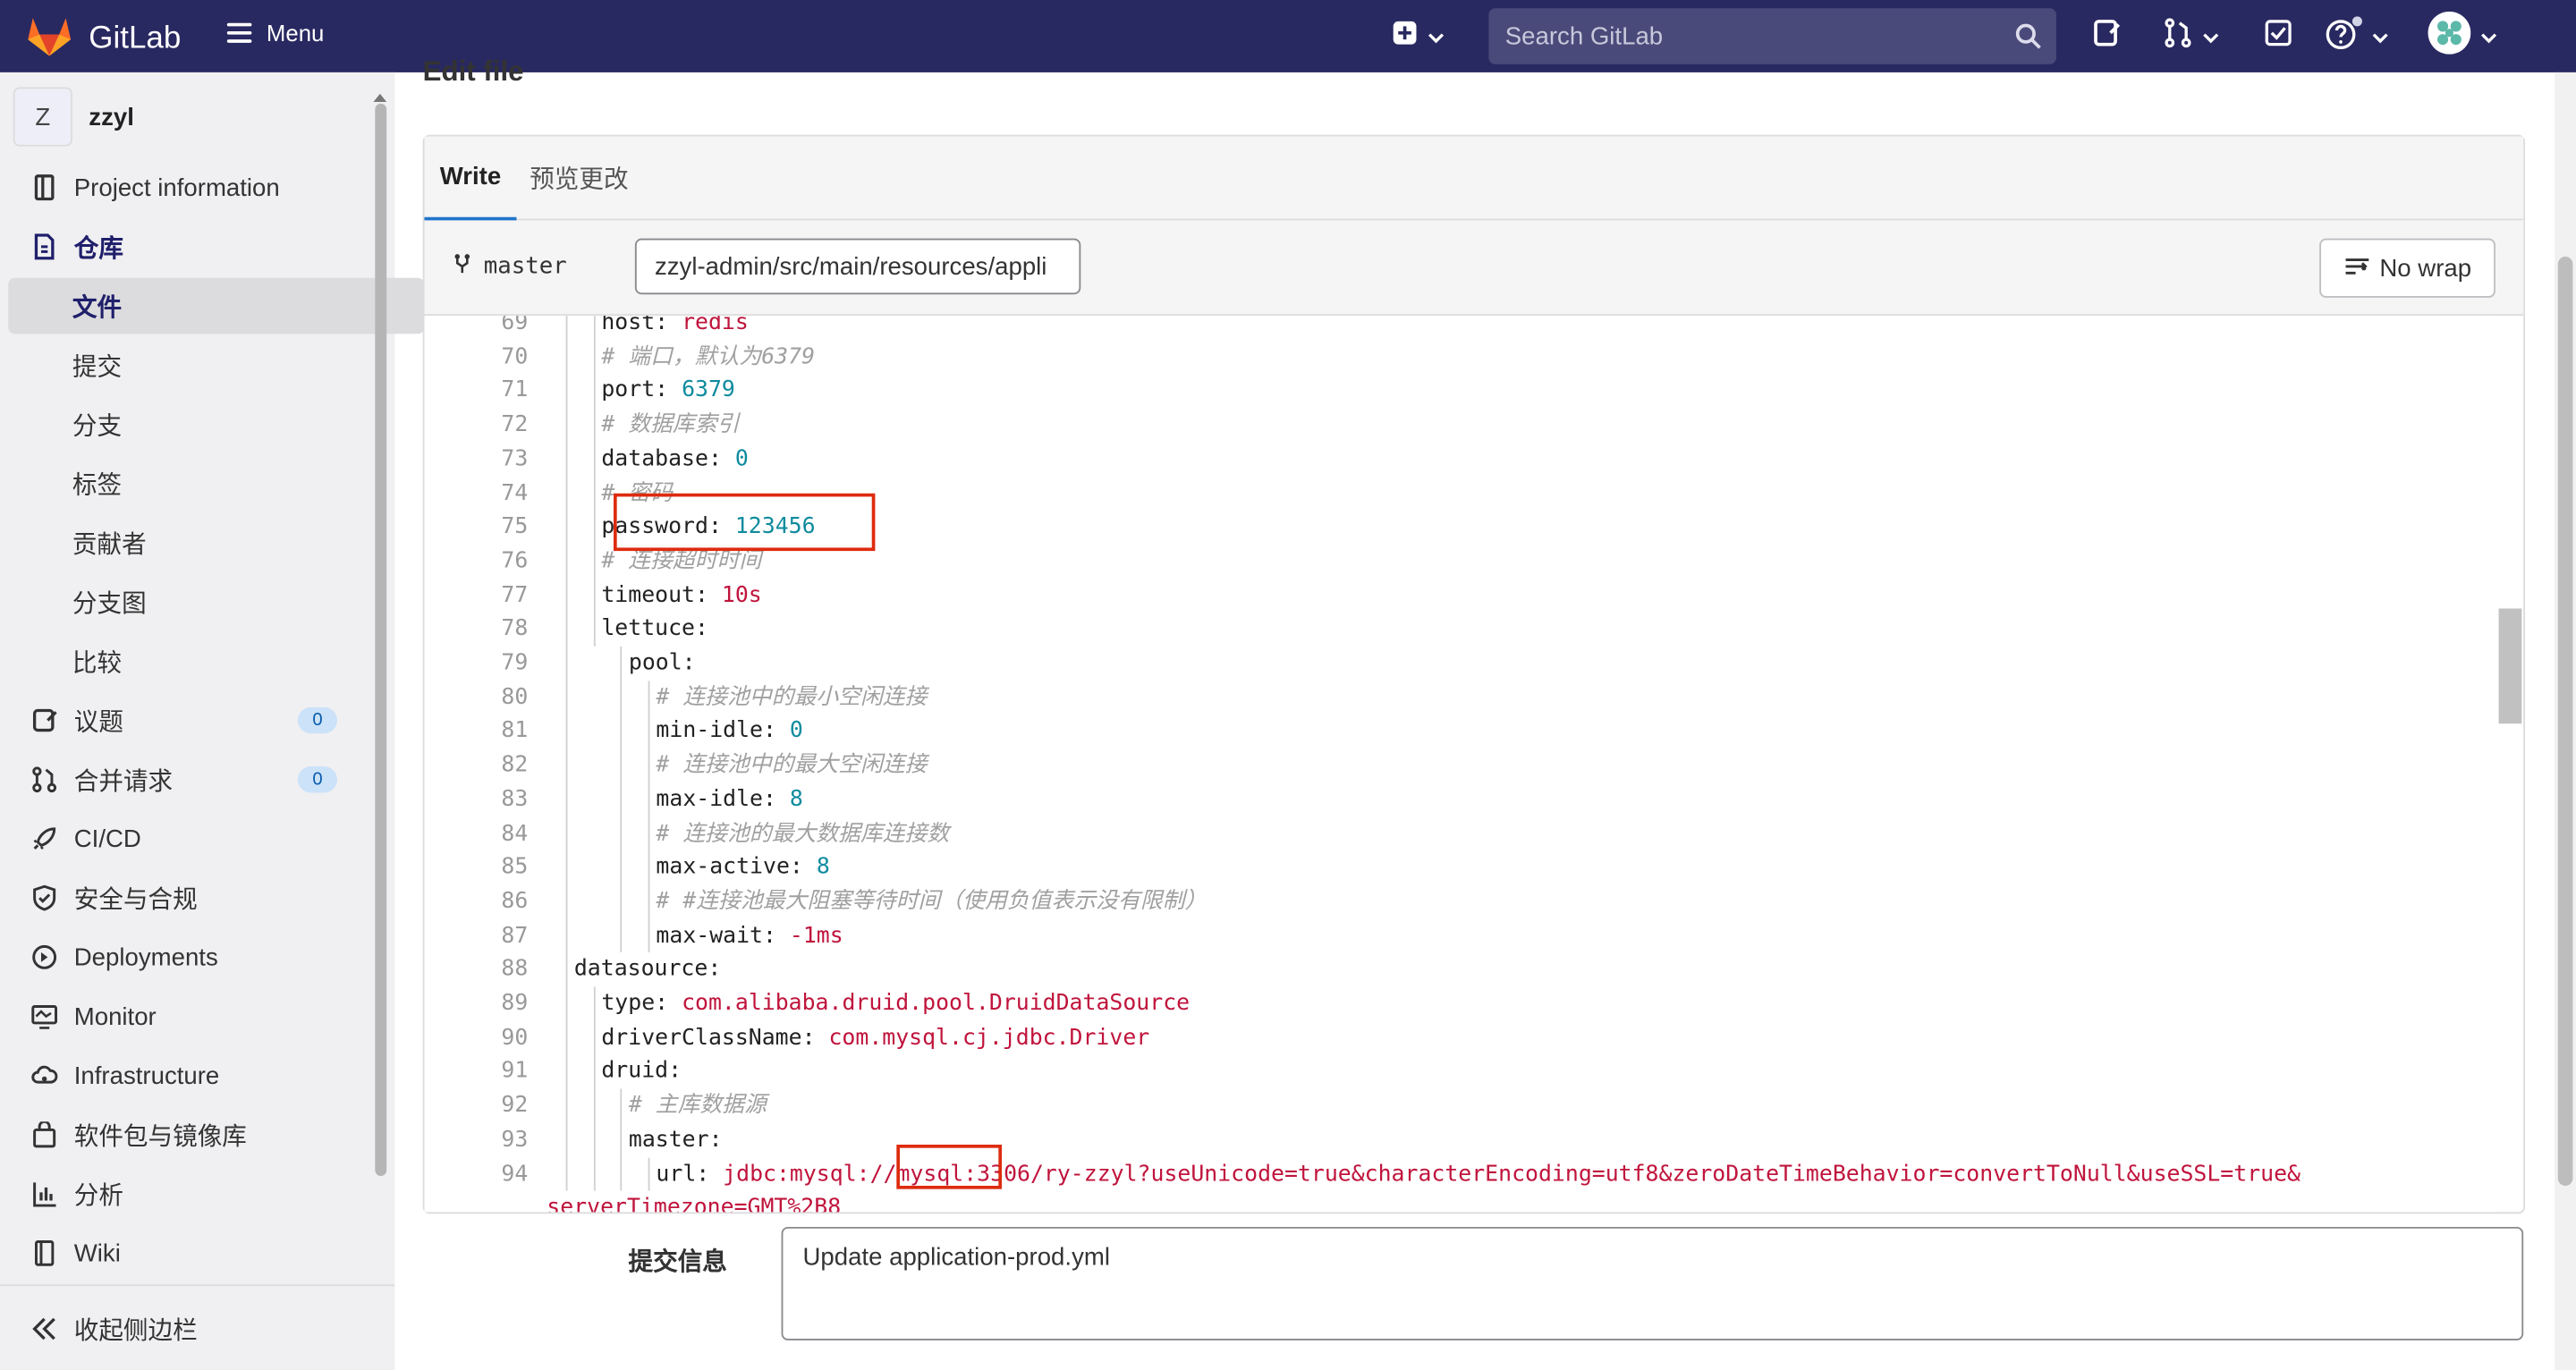  I want to click on password-highlight-box, so click(744, 522).